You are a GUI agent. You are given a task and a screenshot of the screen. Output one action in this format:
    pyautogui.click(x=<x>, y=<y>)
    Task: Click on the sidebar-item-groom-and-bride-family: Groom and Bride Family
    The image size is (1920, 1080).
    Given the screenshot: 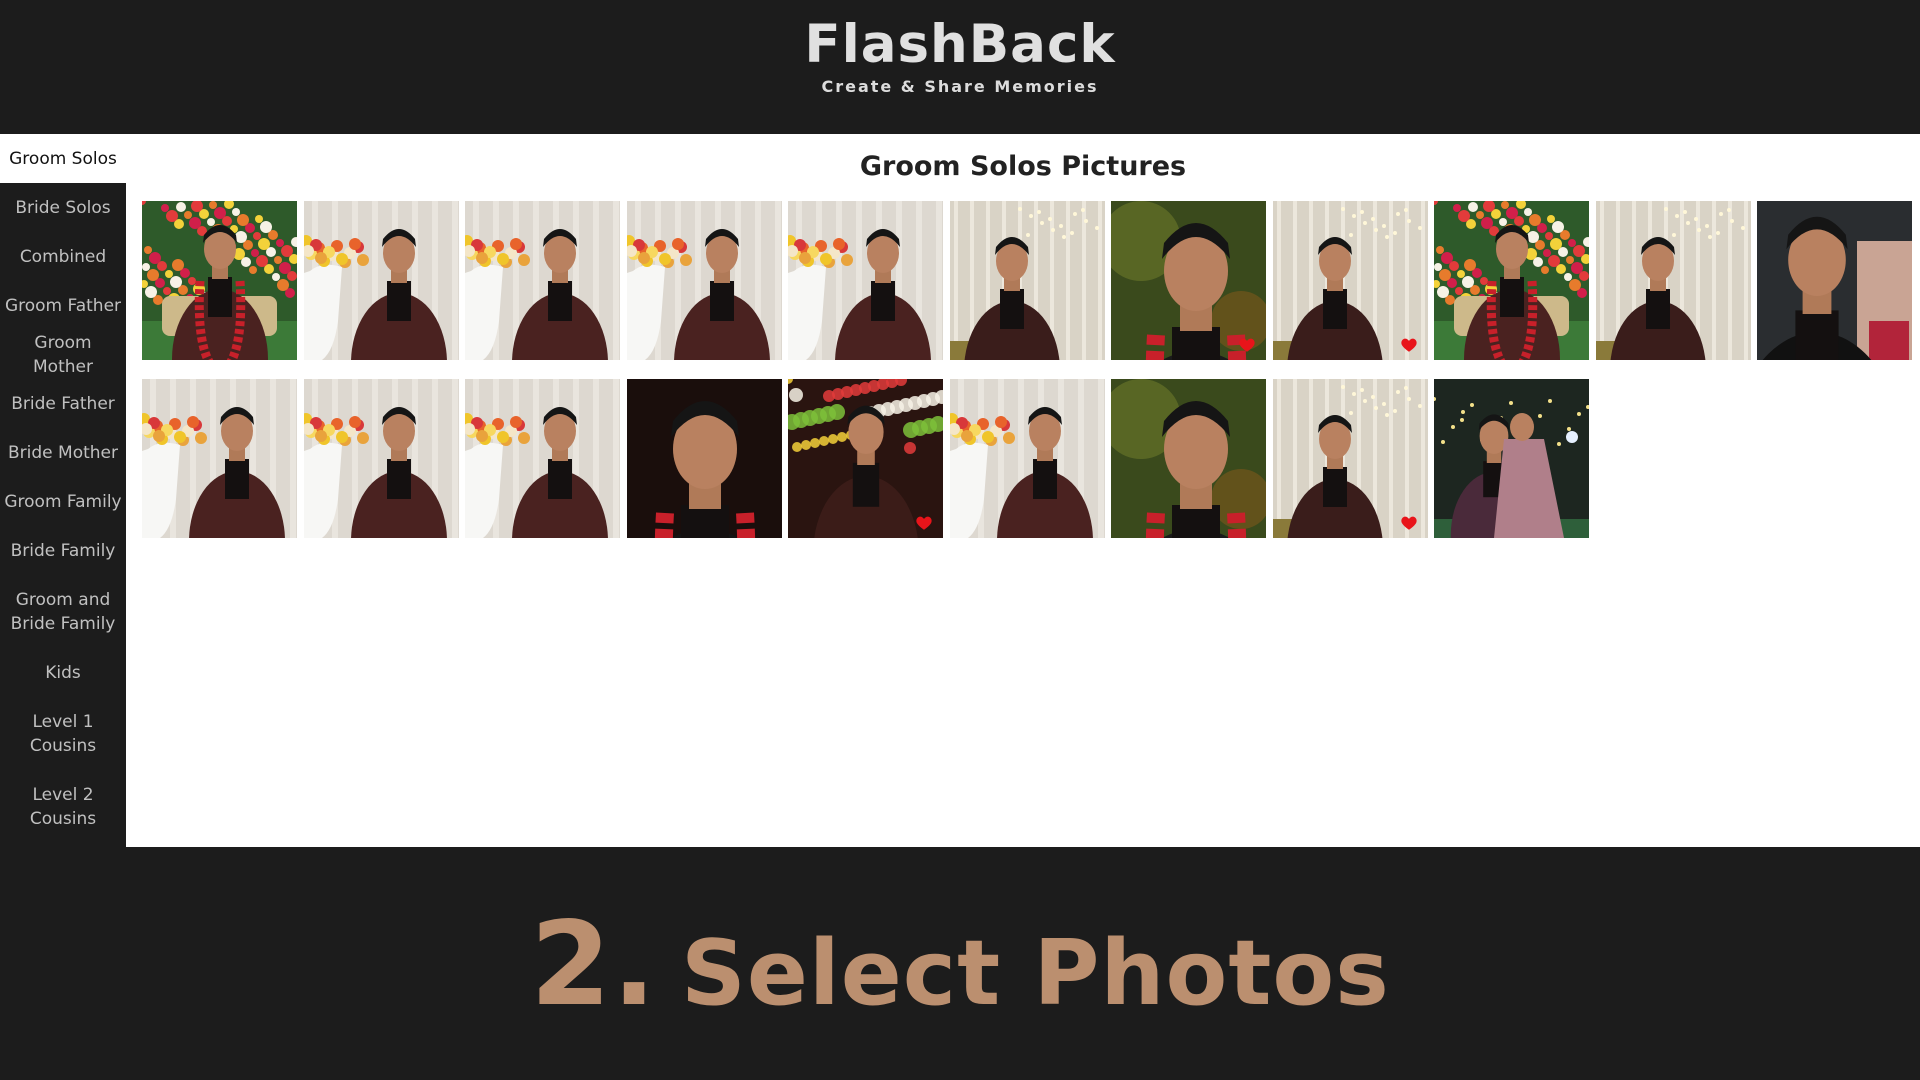 What is the action you would take?
    pyautogui.click(x=63, y=611)
    